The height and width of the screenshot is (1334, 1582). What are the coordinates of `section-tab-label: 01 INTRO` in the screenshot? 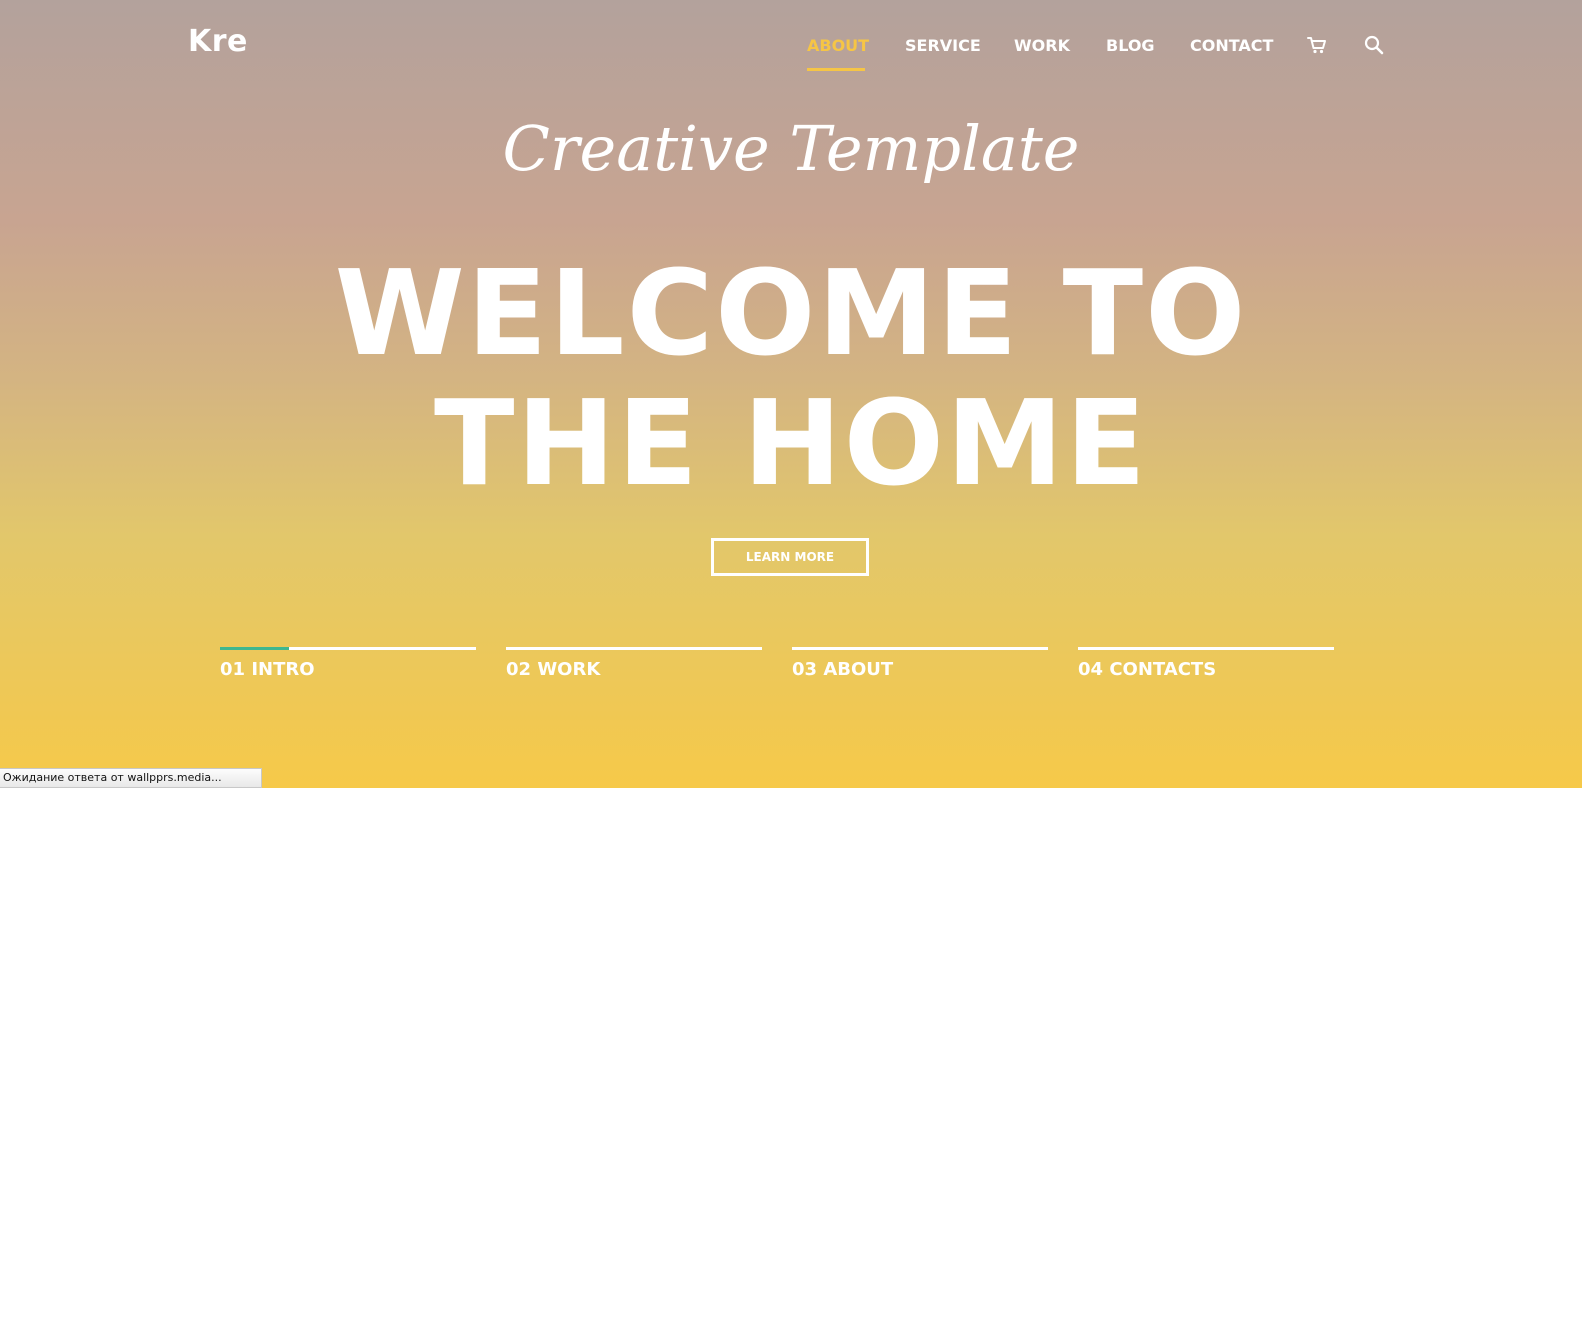 It's located at (267, 669).